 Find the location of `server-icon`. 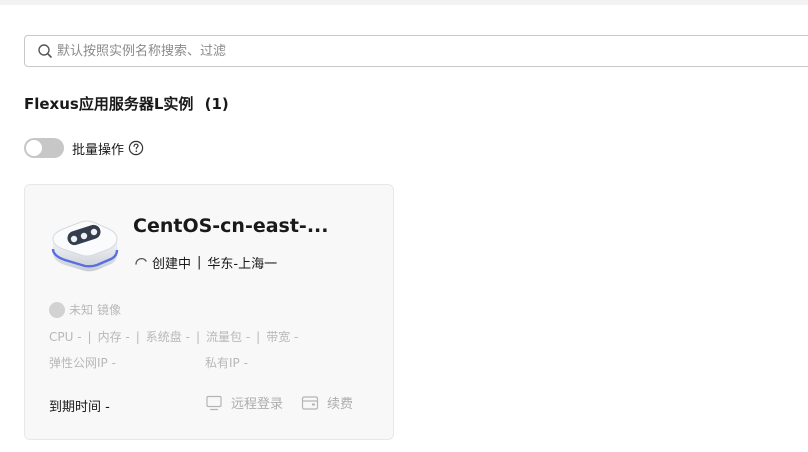

server-icon is located at coordinates (85, 246).